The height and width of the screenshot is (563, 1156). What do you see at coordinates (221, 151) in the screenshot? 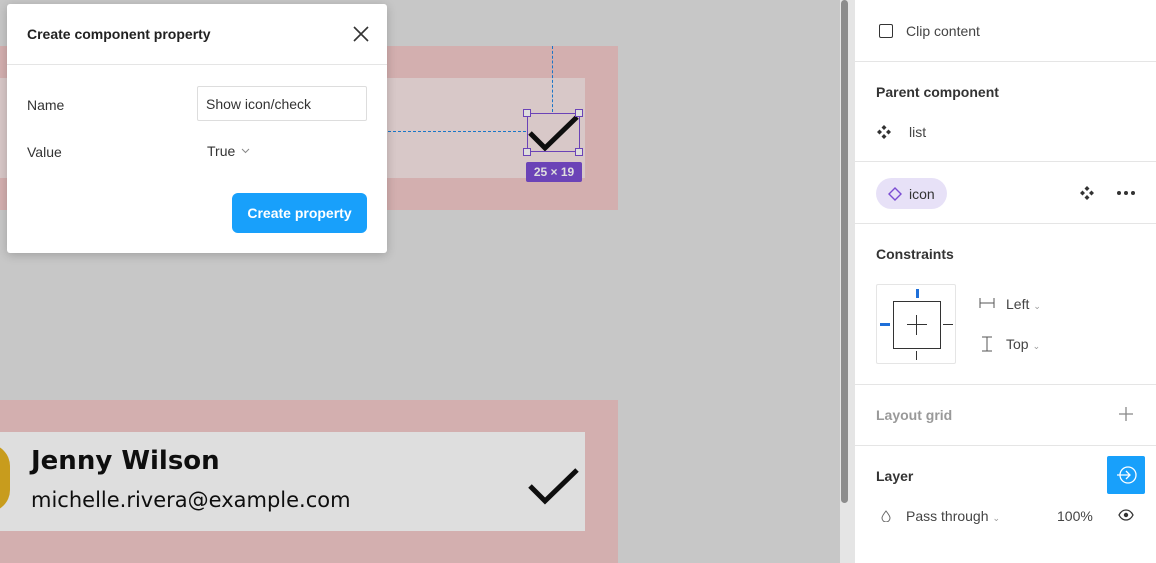
I see `value-selected: True` at bounding box center [221, 151].